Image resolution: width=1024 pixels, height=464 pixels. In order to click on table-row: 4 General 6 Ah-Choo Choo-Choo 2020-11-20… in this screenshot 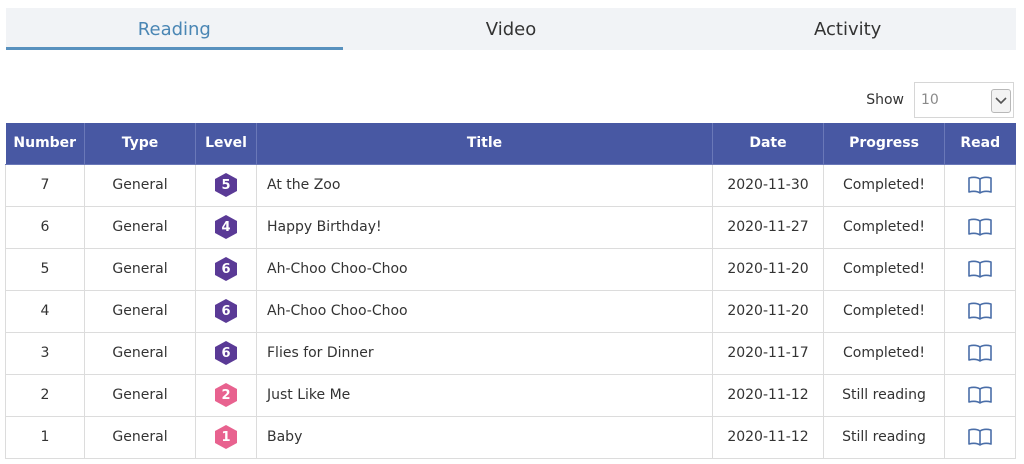, I will do `click(510, 311)`.